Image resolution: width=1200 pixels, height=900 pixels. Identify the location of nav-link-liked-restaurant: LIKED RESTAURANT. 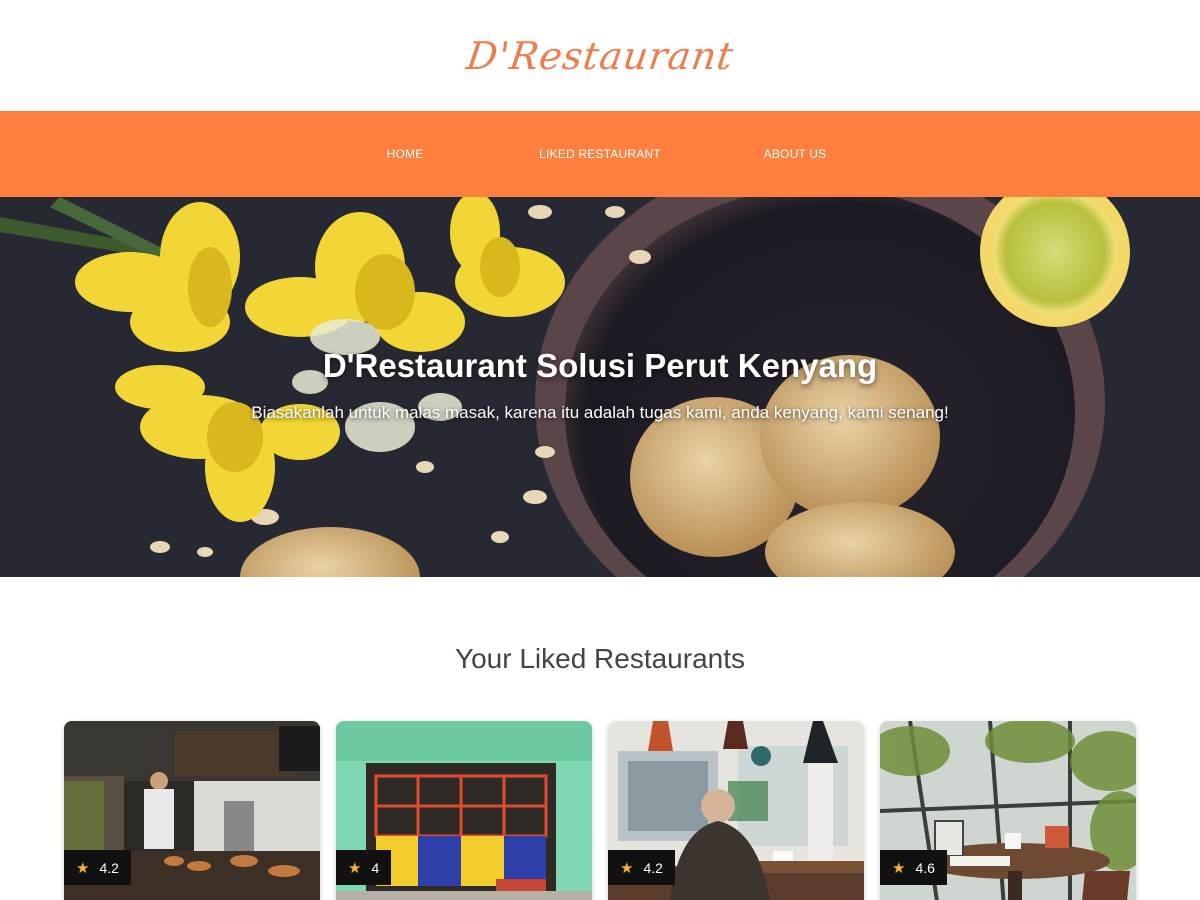
(600, 154).